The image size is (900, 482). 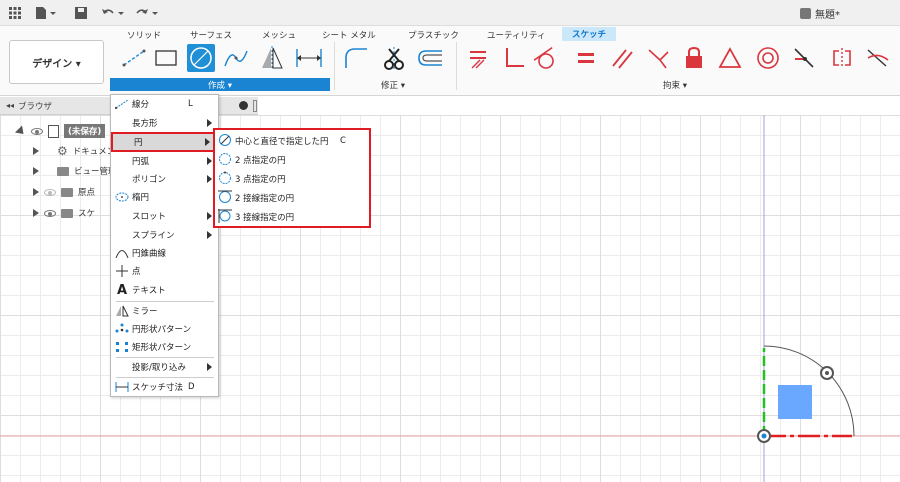 What do you see at coordinates (201, 58) in the screenshot?
I see `circle-tool-icon` at bounding box center [201, 58].